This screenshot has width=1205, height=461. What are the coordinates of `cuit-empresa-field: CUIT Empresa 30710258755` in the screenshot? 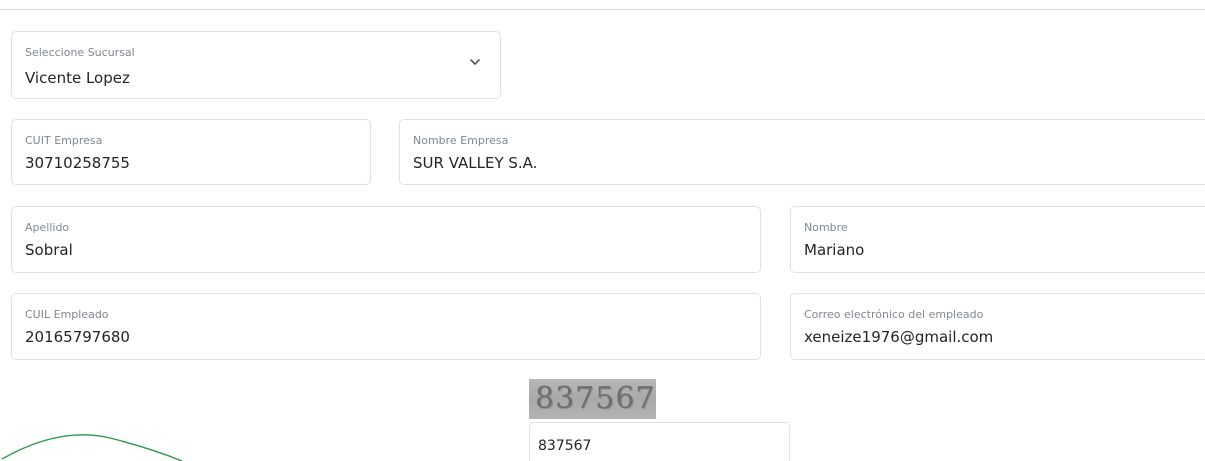 It's located at (191, 152).